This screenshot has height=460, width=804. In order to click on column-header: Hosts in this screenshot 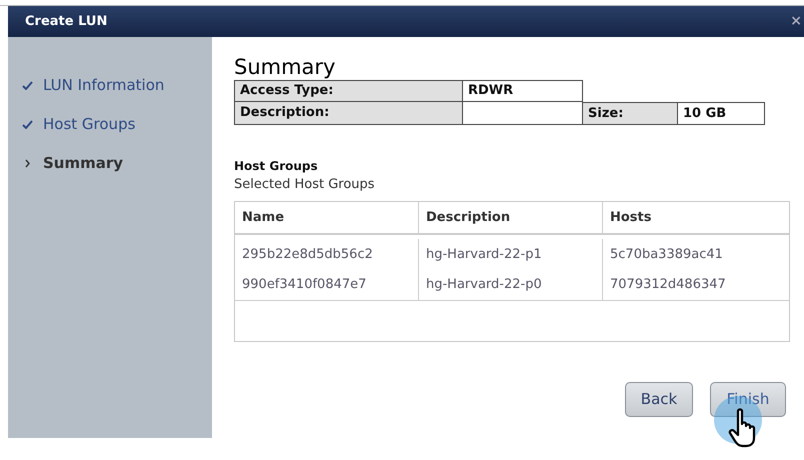, I will do `click(631, 218)`.